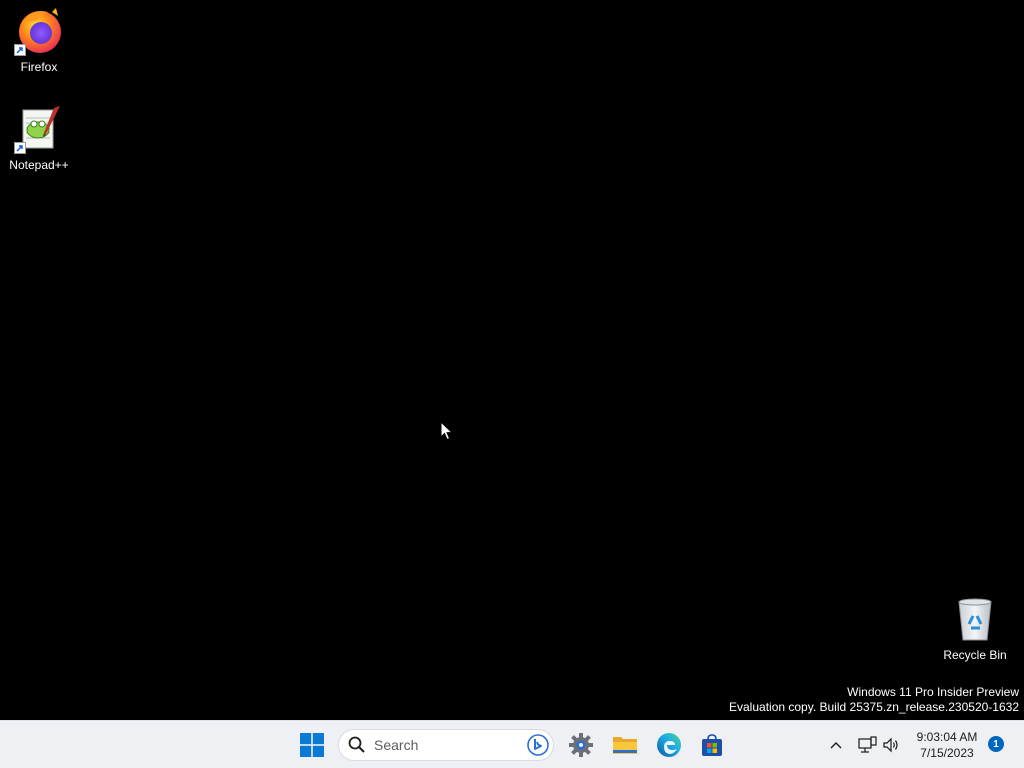 The height and width of the screenshot is (768, 1024). I want to click on desktop-icon-notepadpp: Notepad++, so click(39, 138).